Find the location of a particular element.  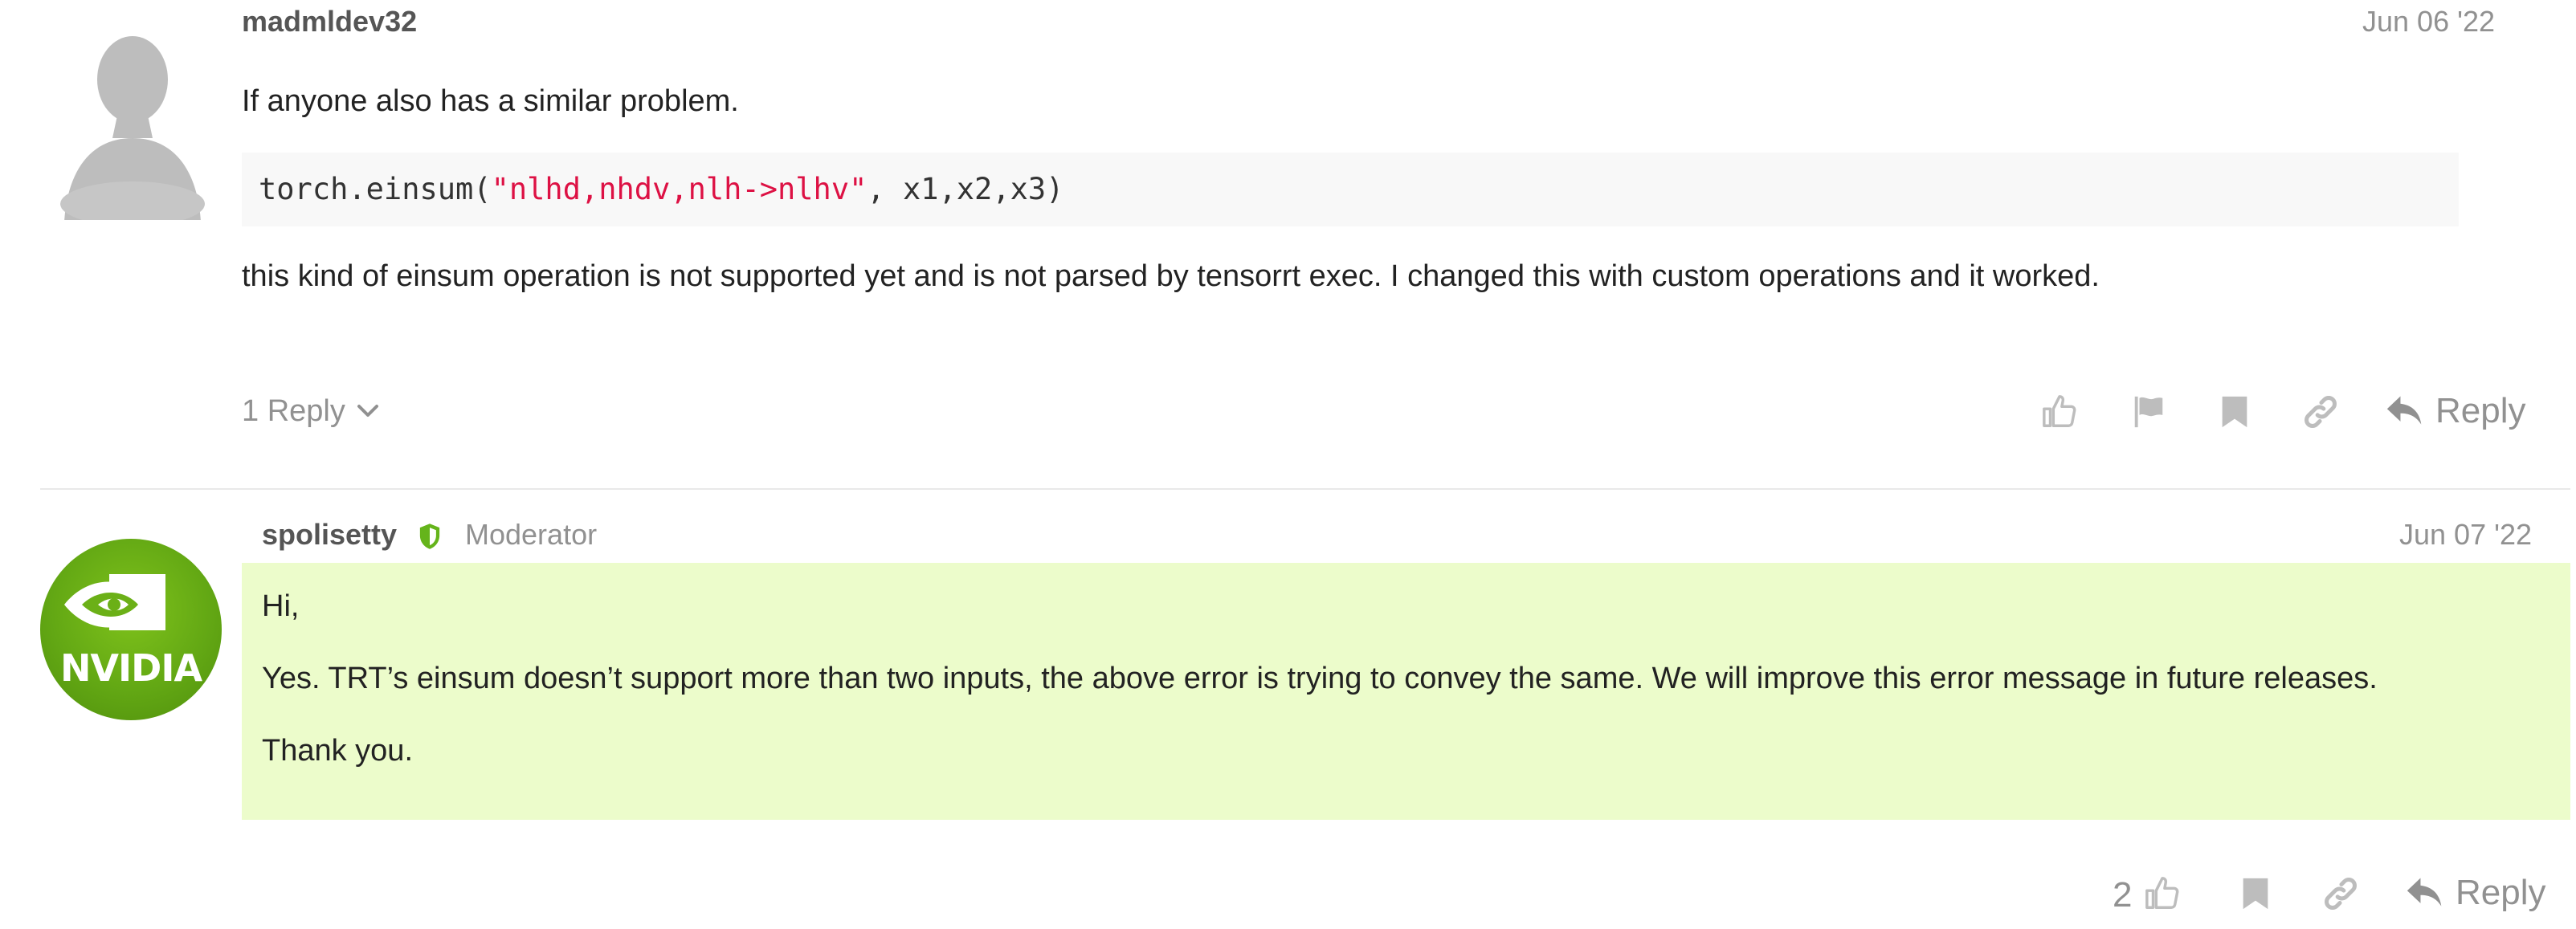

show-replies-button: 1 Reply is located at coordinates (310, 411).